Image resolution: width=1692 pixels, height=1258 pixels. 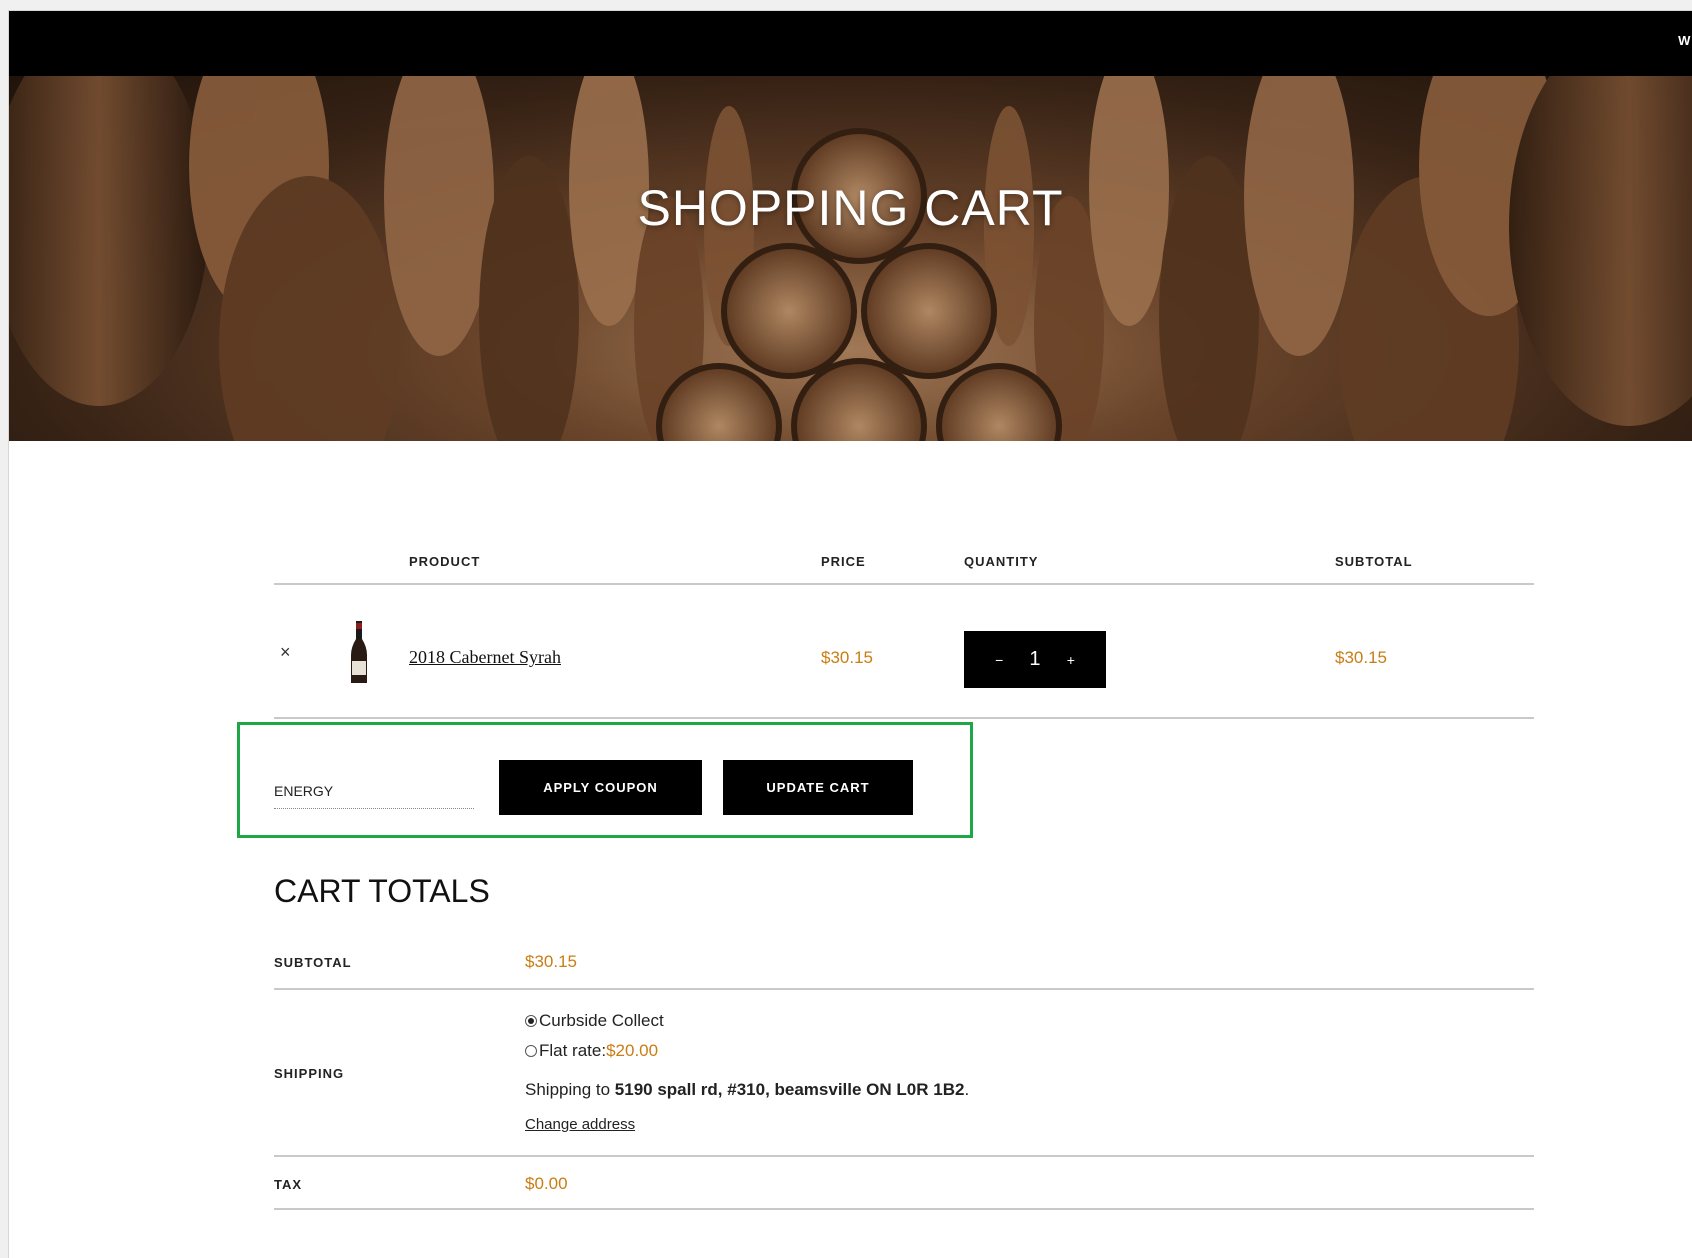 I want to click on shipping-option-curbside-label: Curbside Collect, so click(x=601, y=1020).